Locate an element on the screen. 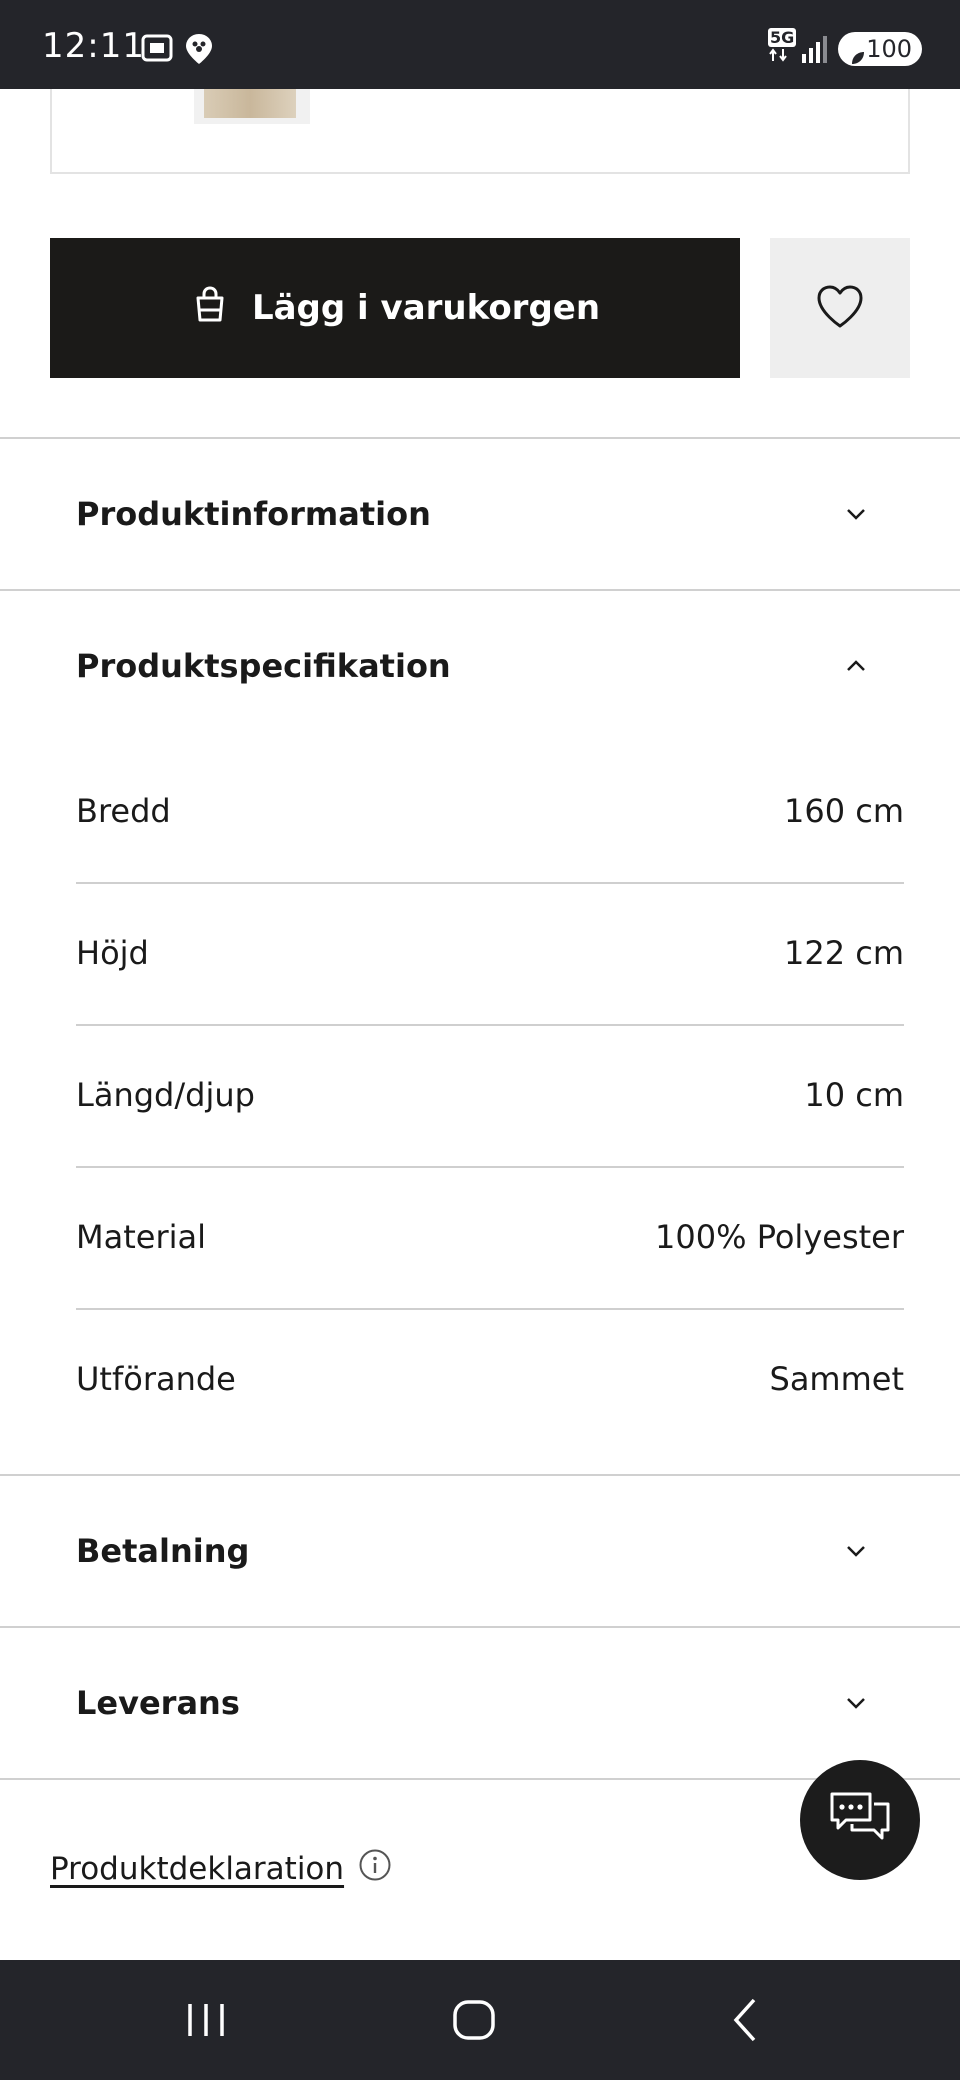  product-declaration-link: Produktdeklaration is located at coordinates (197, 1869).